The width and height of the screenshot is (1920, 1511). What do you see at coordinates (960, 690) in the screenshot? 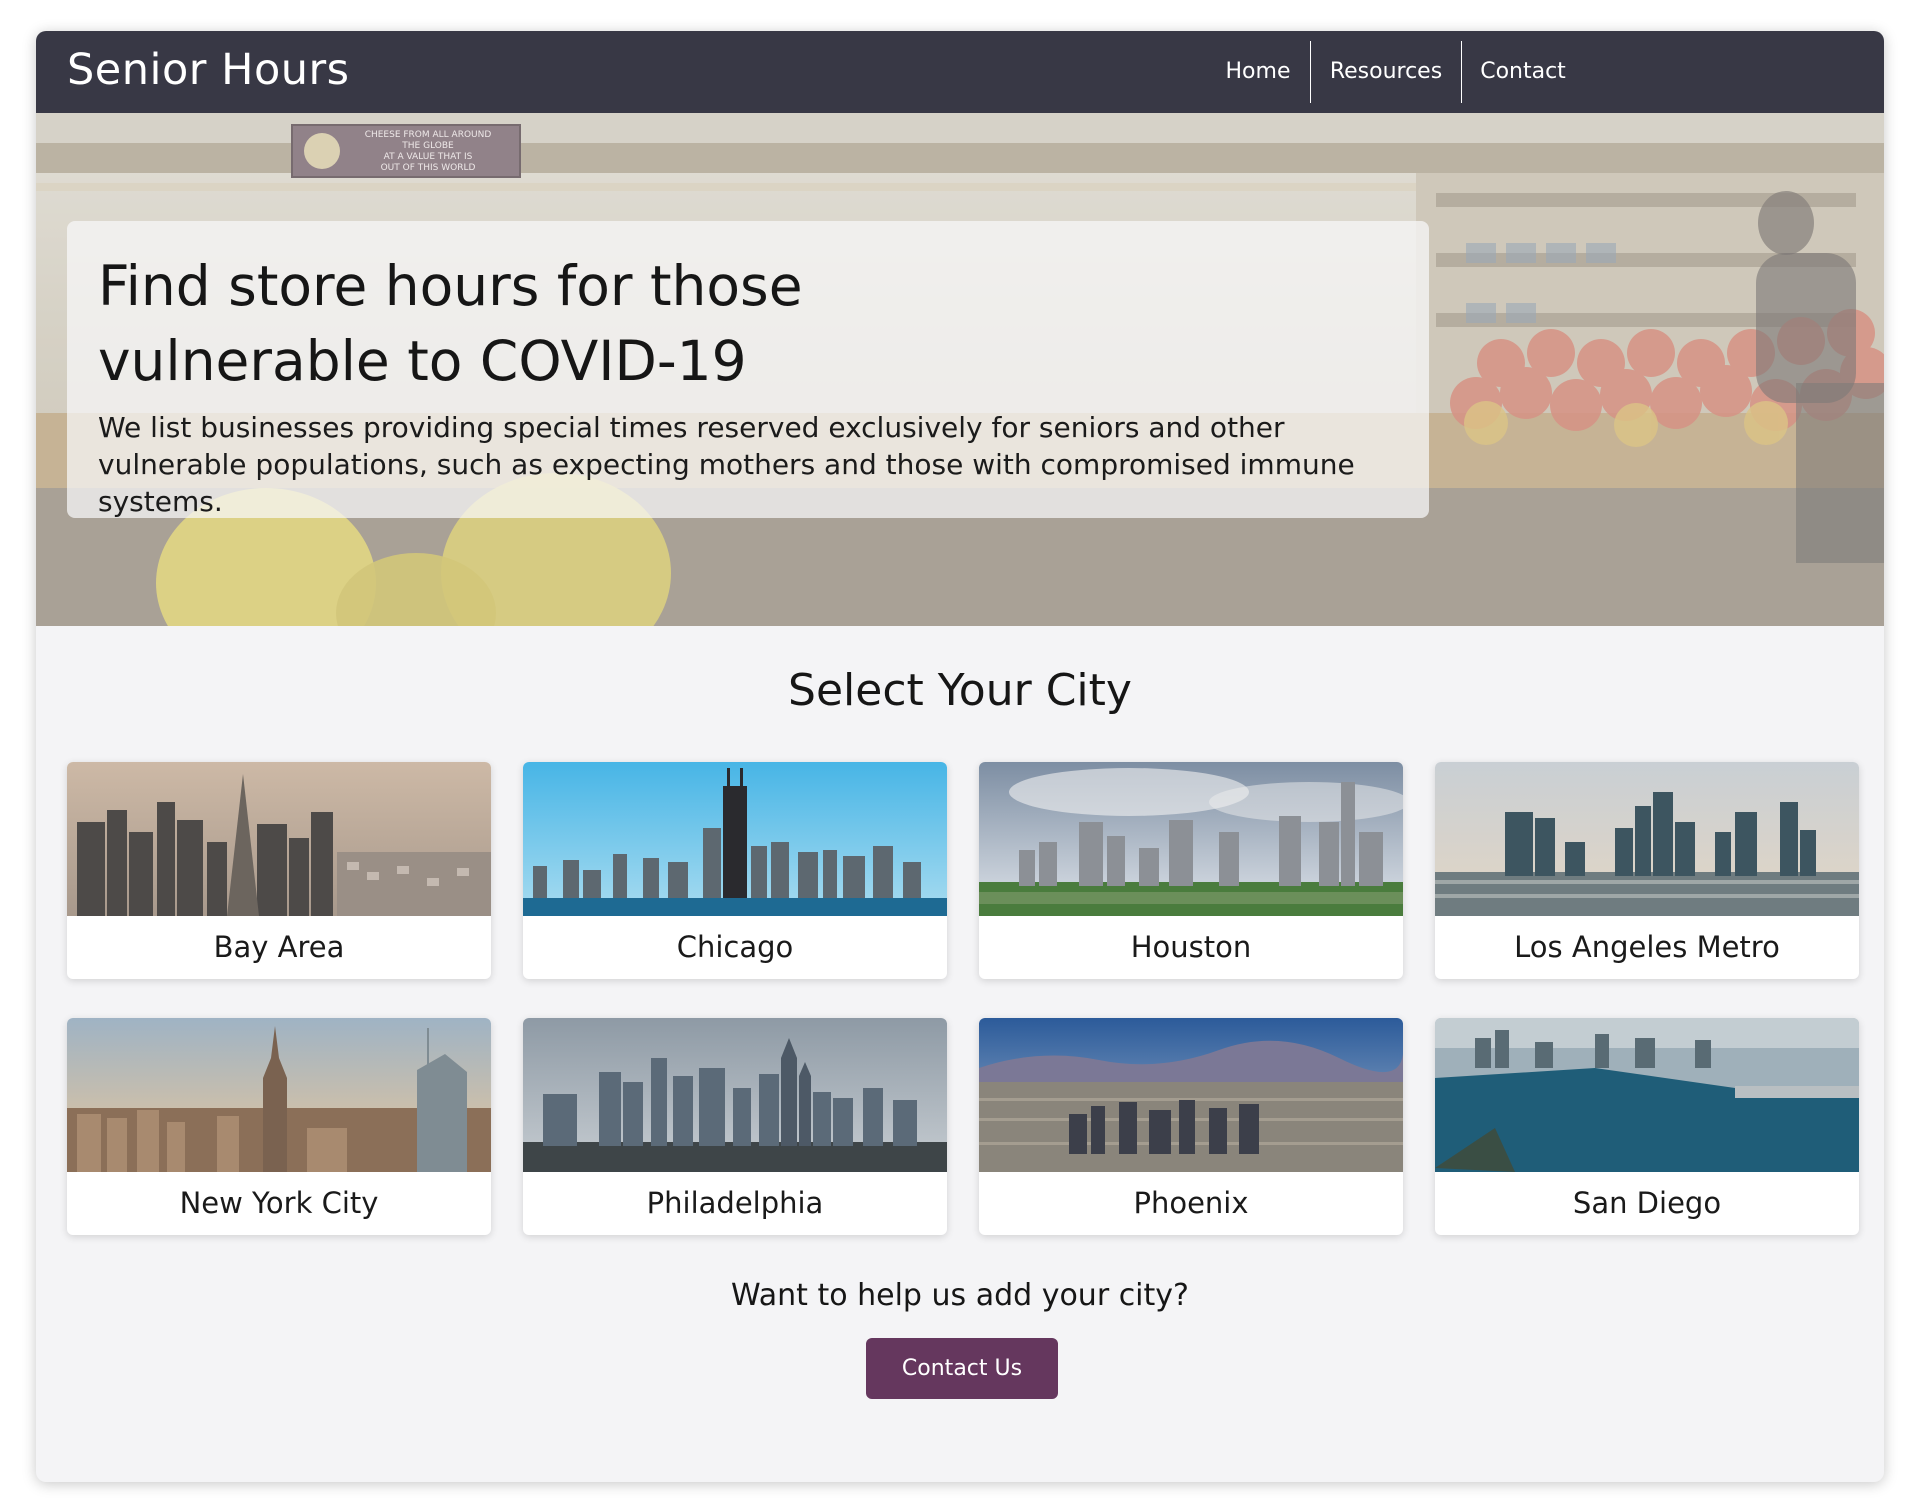
I see `select-city-heading: Select Your City` at bounding box center [960, 690].